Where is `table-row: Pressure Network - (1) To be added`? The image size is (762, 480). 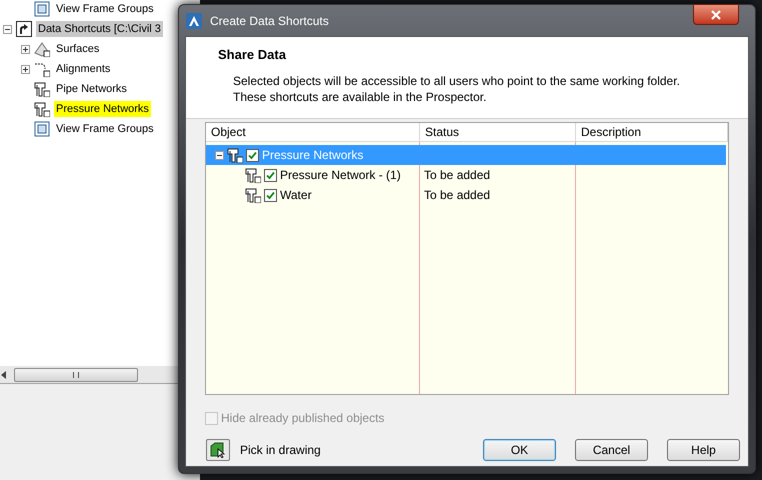
table-row: Pressure Network - (1) To be added is located at coordinates (466, 175).